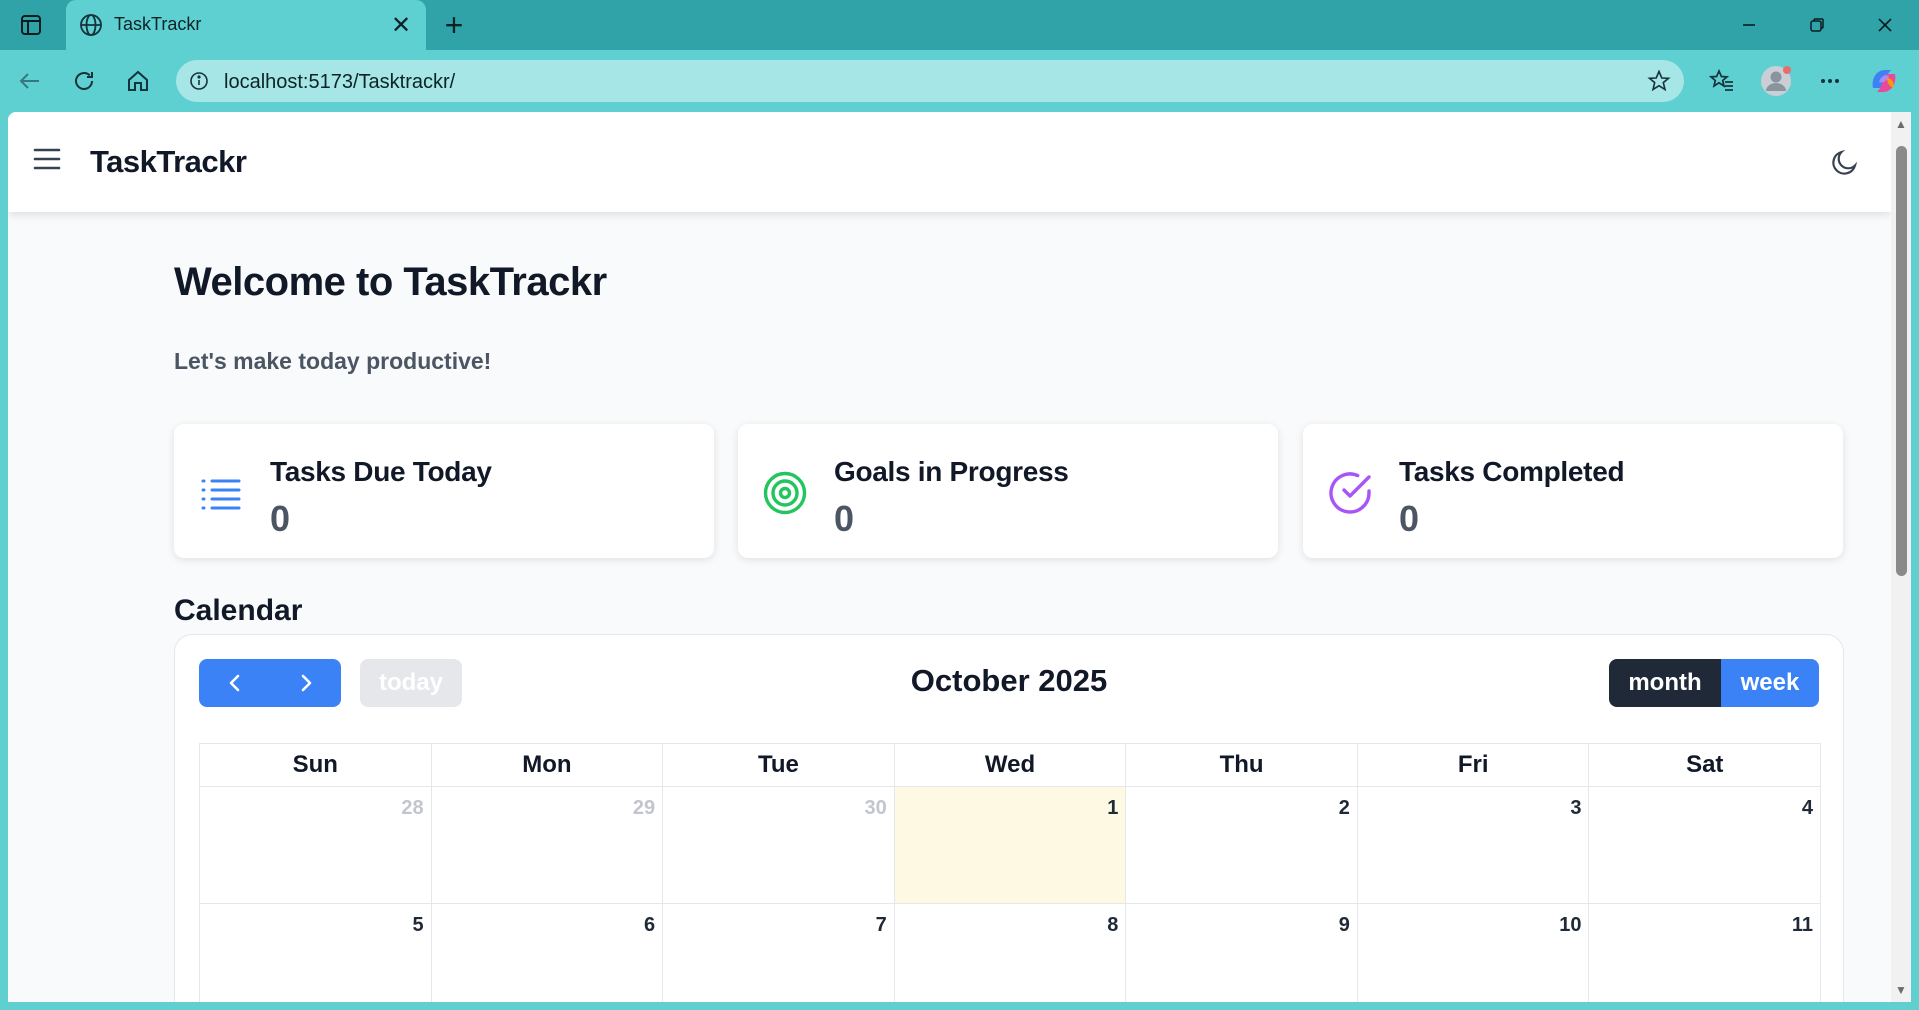 The height and width of the screenshot is (1010, 1919). I want to click on more-options-icon, so click(1830, 81).